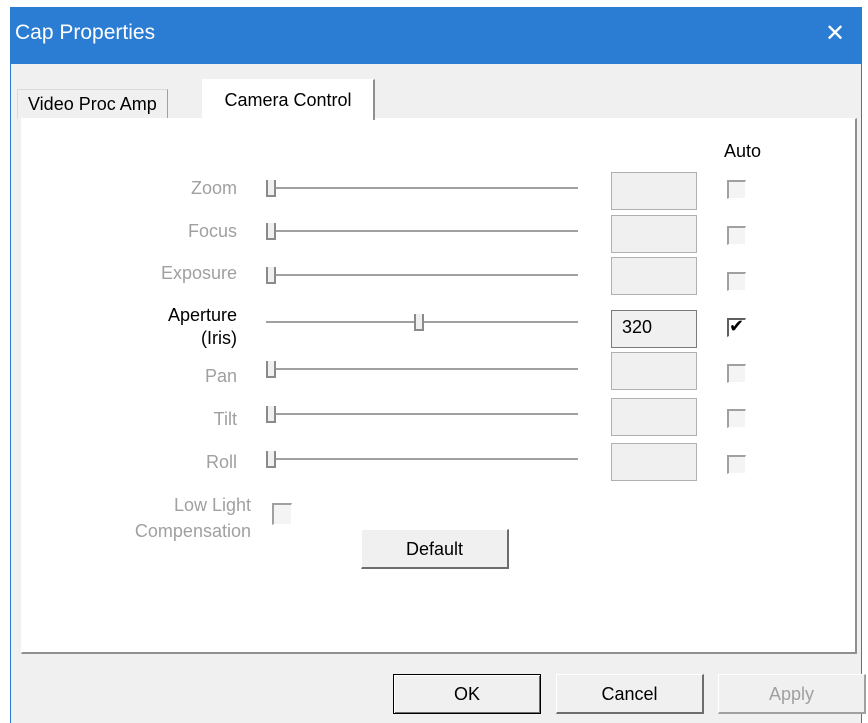  What do you see at coordinates (435, 549) in the screenshot?
I see `default-button: Default` at bounding box center [435, 549].